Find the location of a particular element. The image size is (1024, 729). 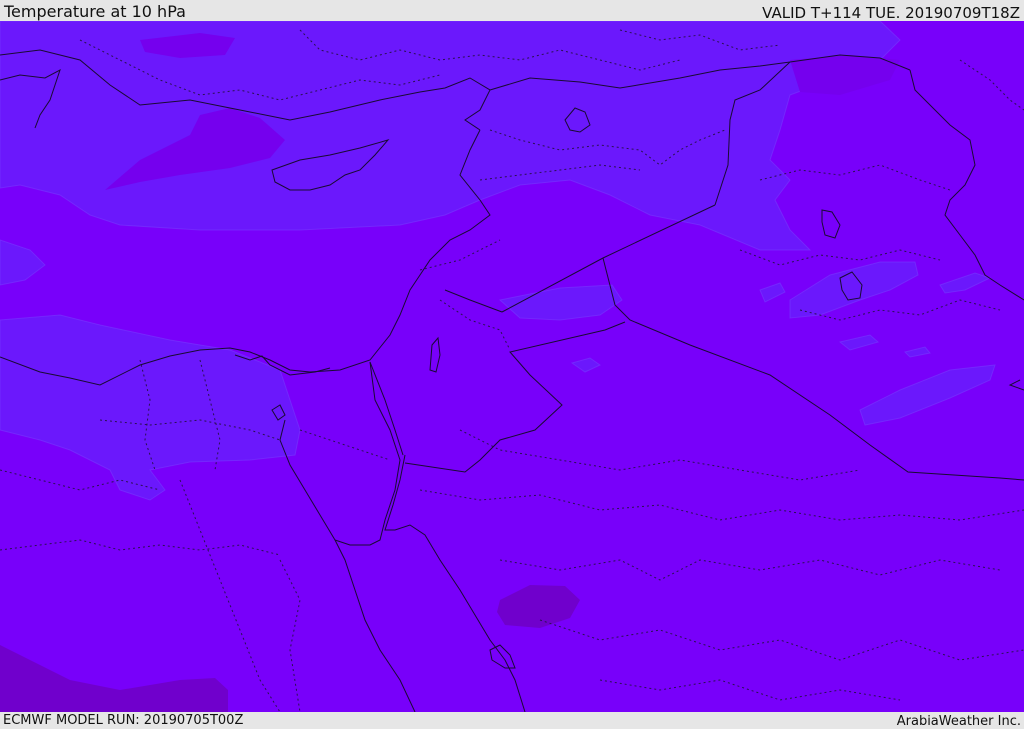

valid-time-label: VALID T+114 TUE. 20190709T18Z is located at coordinates (891, 13).